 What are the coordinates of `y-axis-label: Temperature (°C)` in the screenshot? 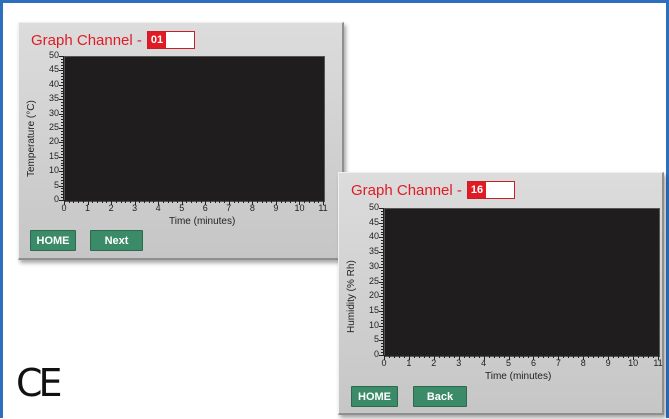 It's located at (31, 138).